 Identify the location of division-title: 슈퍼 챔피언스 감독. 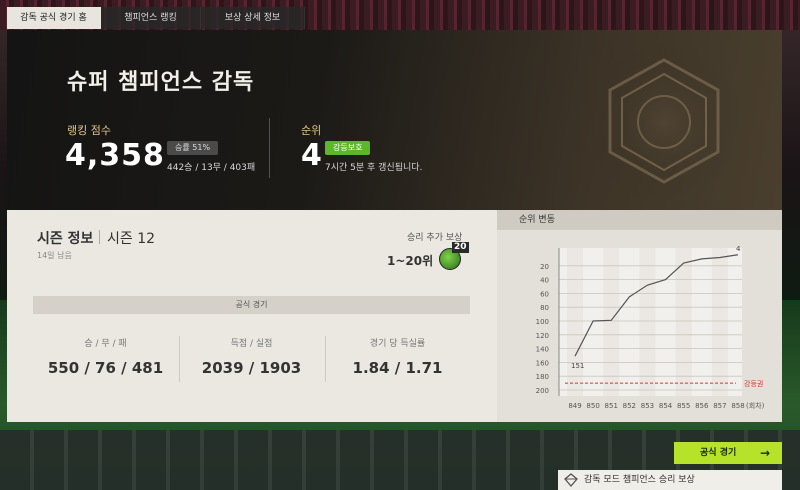
(161, 82).